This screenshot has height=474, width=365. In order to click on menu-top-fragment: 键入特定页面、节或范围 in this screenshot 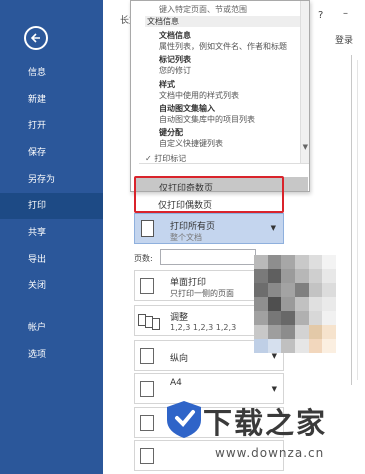, I will do `click(203, 9)`.